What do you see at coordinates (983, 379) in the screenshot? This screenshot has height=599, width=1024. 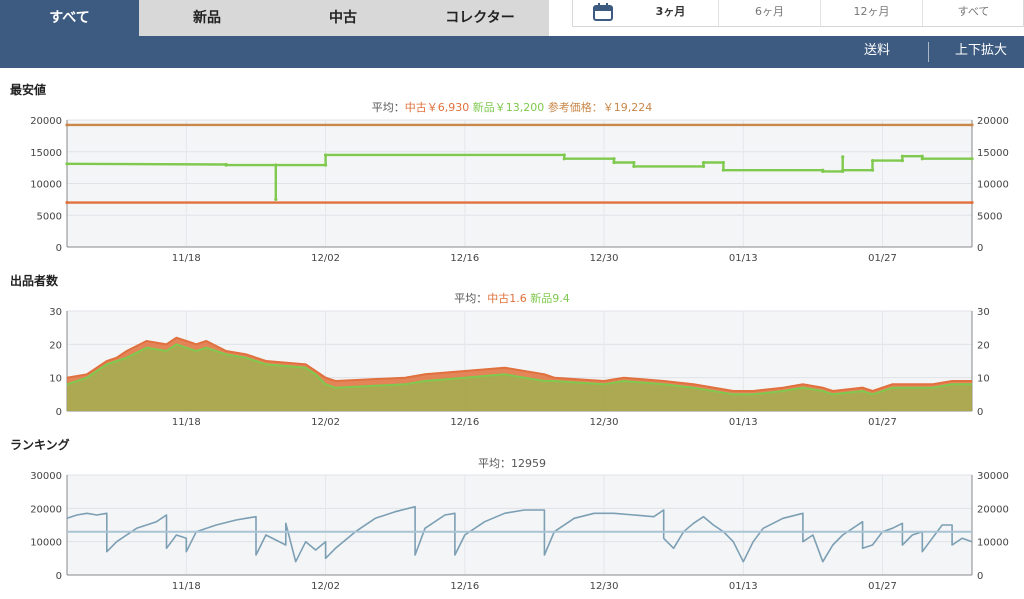 I see `y-tick-label-right: 10` at bounding box center [983, 379].